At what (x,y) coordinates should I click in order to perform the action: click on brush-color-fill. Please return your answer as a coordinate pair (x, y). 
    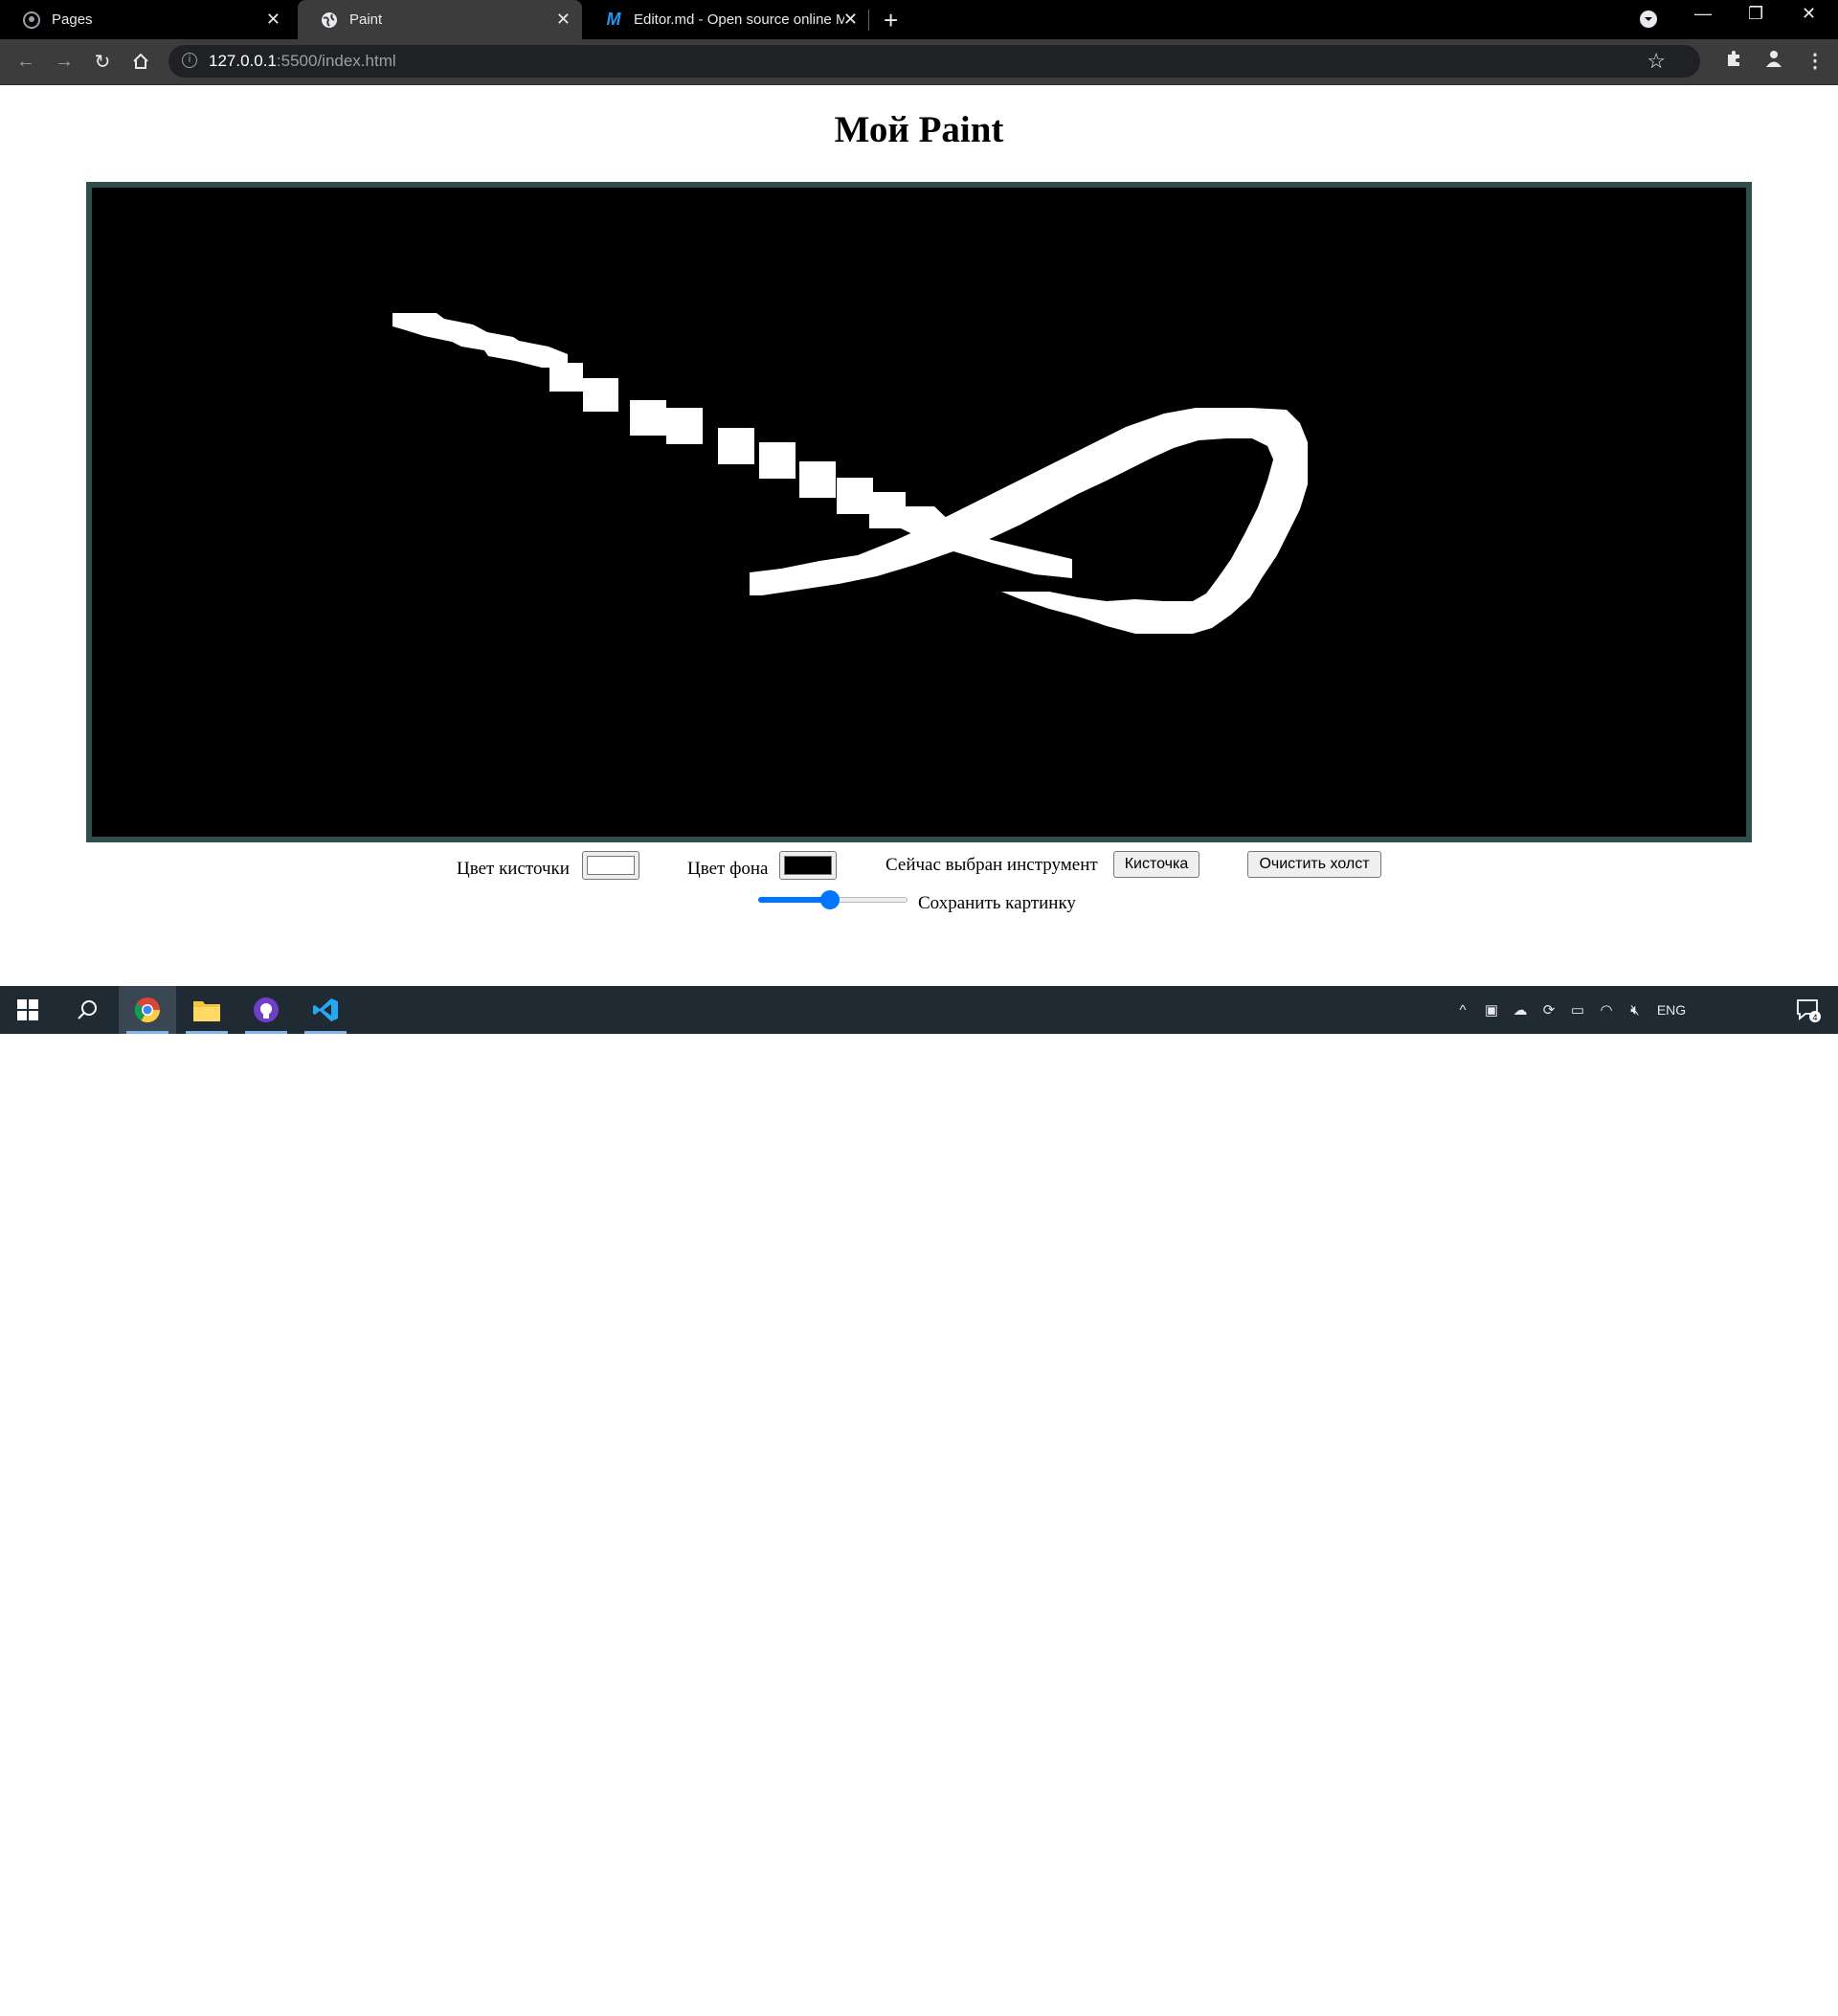
    Looking at the image, I should click on (611, 866).